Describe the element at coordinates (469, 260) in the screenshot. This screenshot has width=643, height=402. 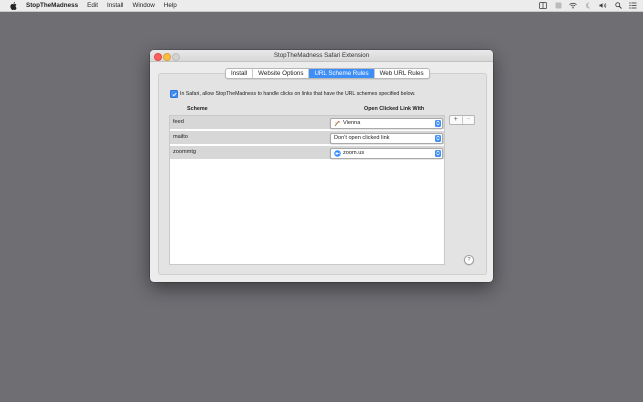
I see `help-button: ?` at that location.